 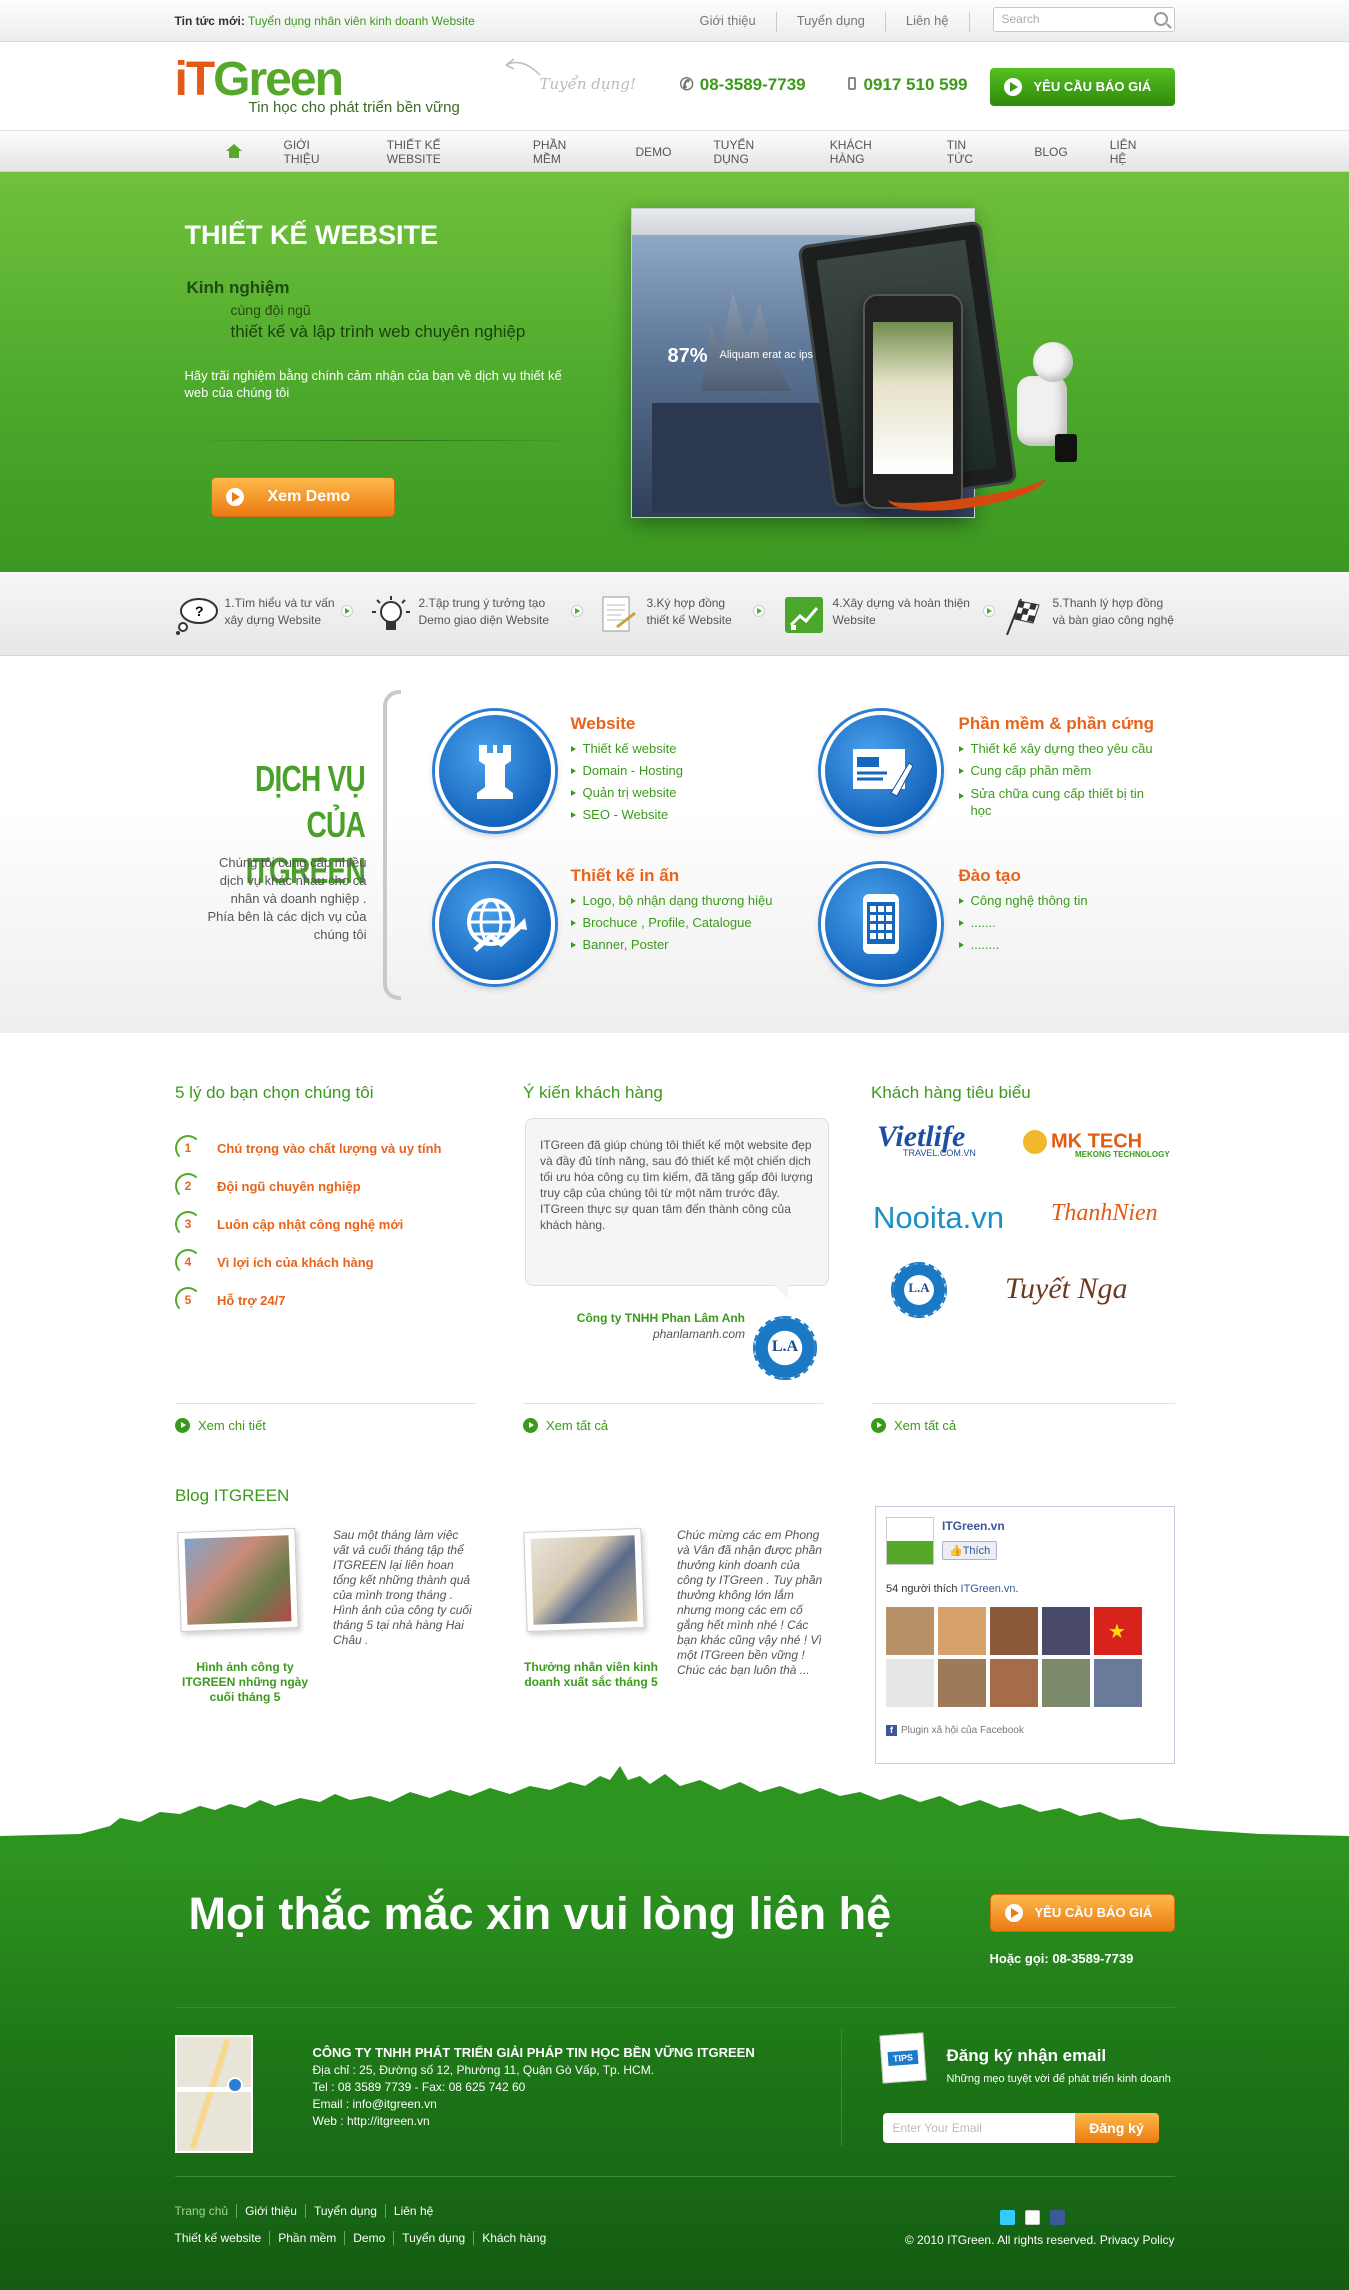 What do you see at coordinates (1035, 1142) in the screenshot?
I see `mktech-emblem-icon` at bounding box center [1035, 1142].